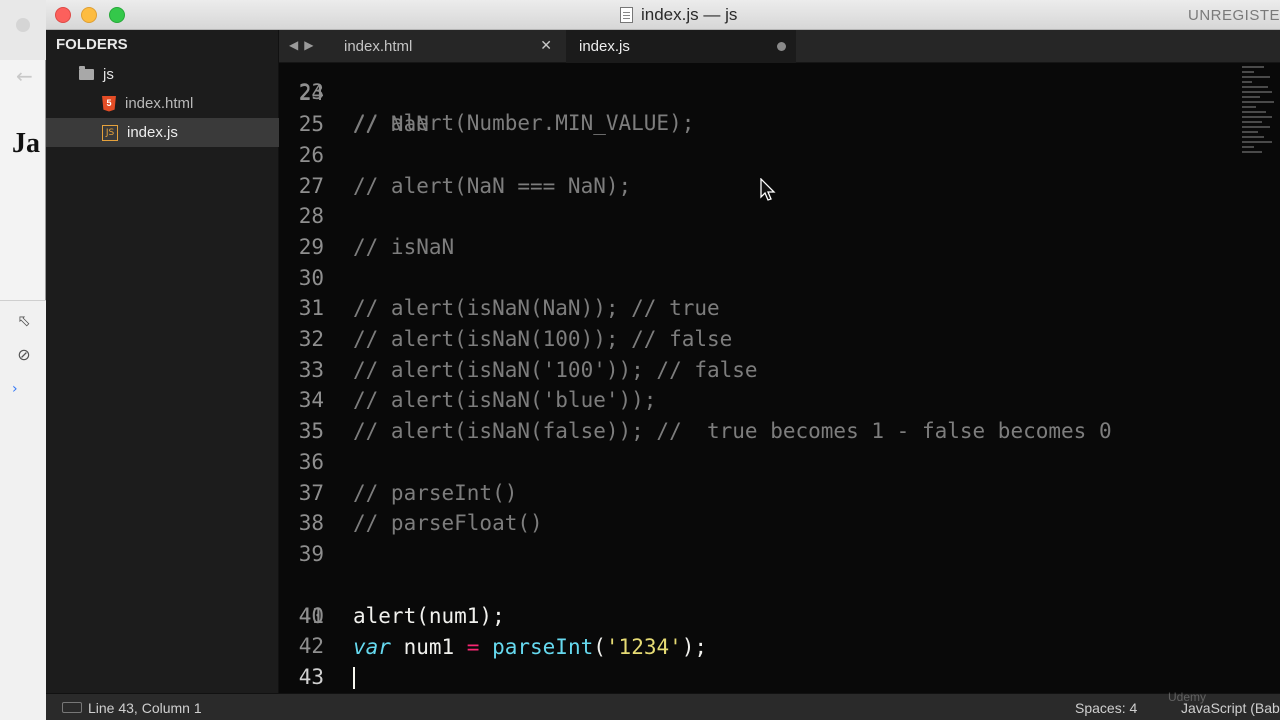 The width and height of the screenshot is (1280, 720). I want to click on line-number: 27, so click(311, 186).